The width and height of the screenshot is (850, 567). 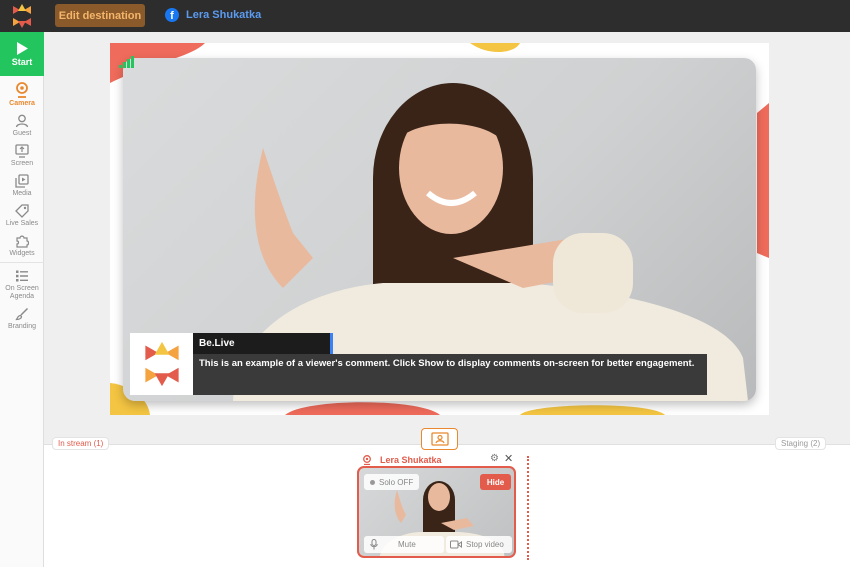 I want to click on guest-card-header: Lera Shukatka ⚙ ✕, so click(x=439, y=459).